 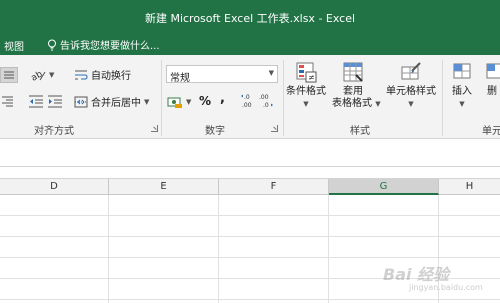 I want to click on cells-group-label: 单元, so click(x=491, y=131).